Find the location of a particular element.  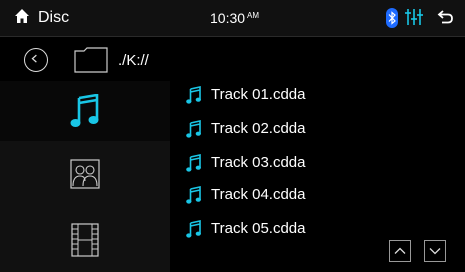

track-item: Track 03.cdda is located at coordinates (322, 163).